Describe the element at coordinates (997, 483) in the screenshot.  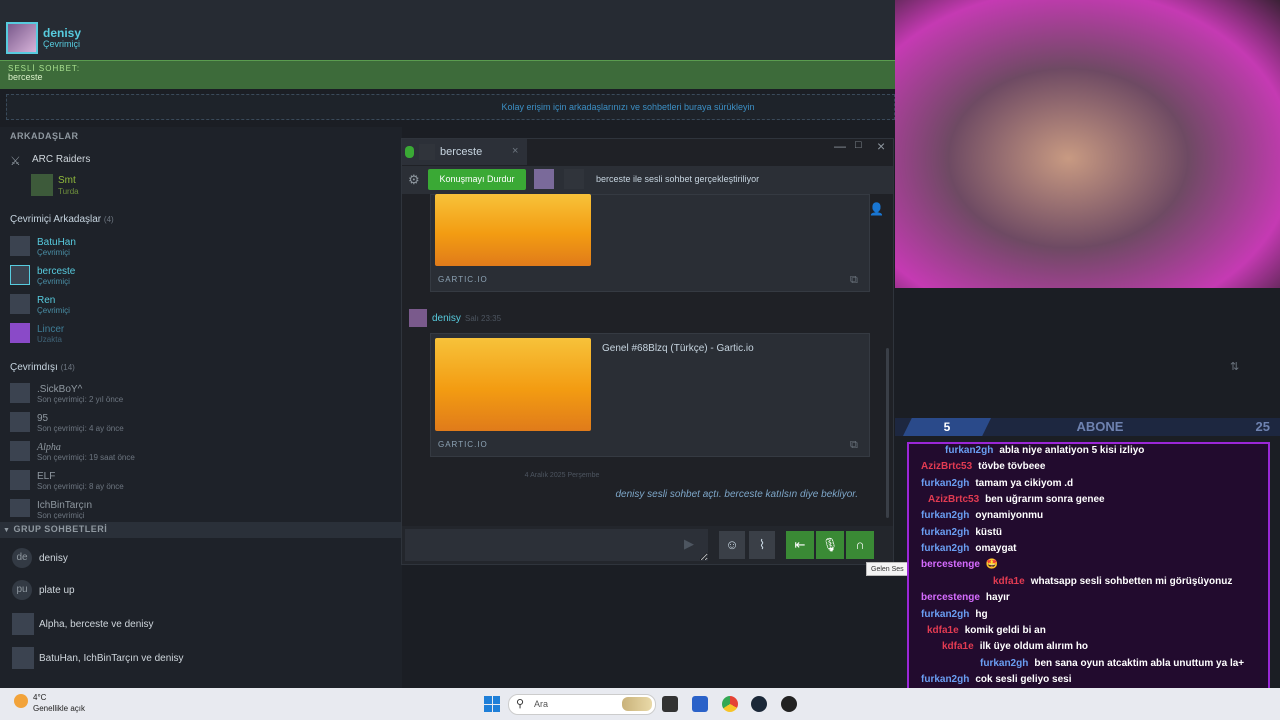
I see `stream-chat-line: furkan2gh tamam ya cikiyom .d` at that location.